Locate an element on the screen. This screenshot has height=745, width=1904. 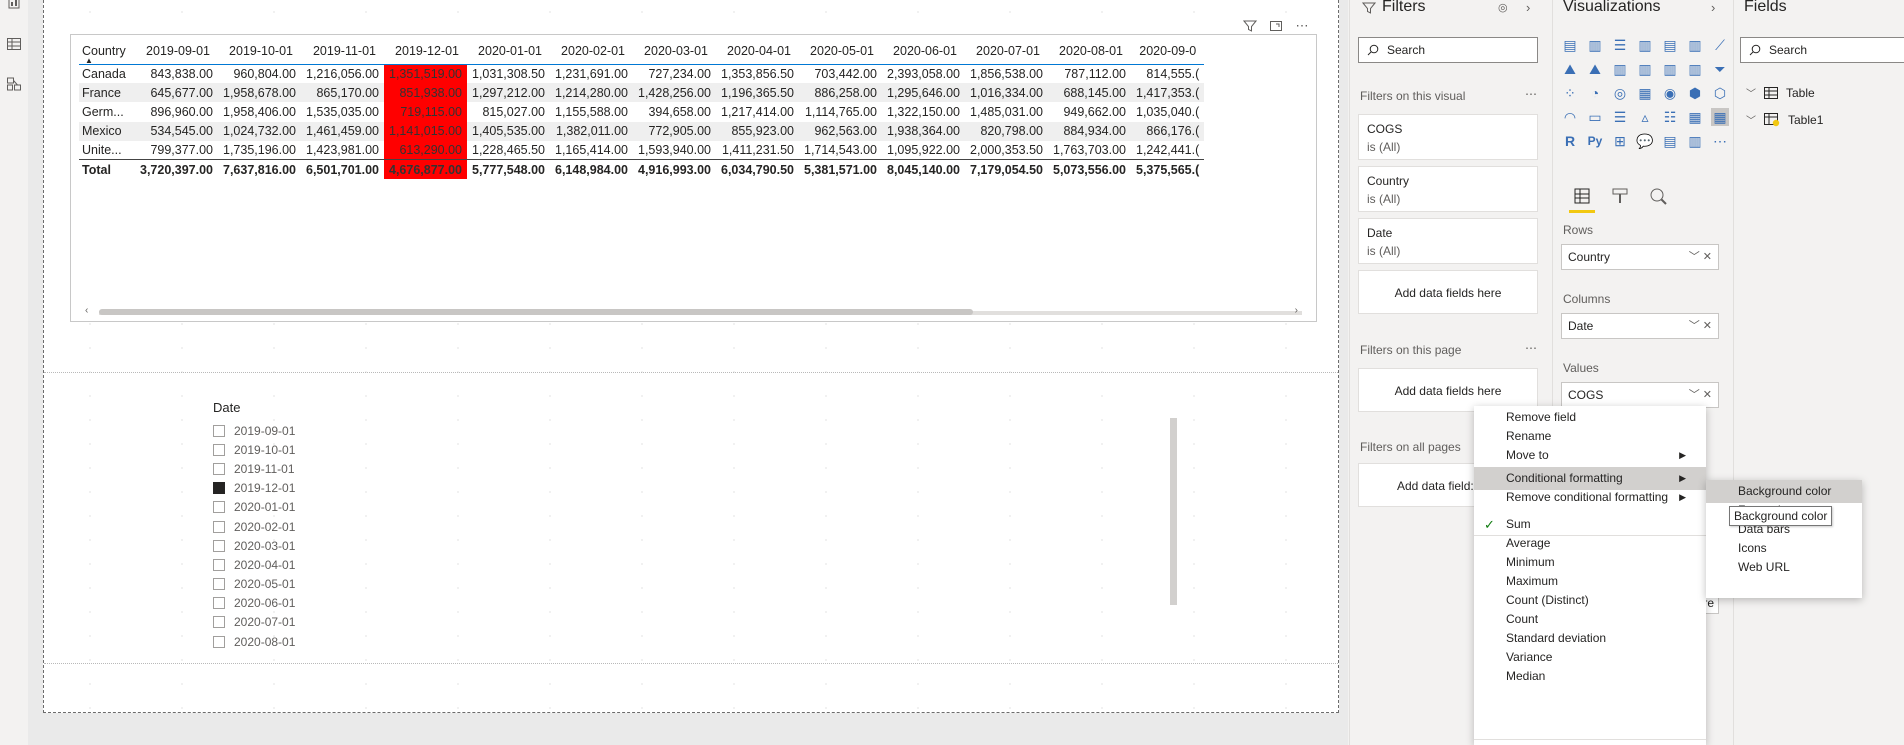
slicer-scrollbar is located at coordinates (1173, 511).